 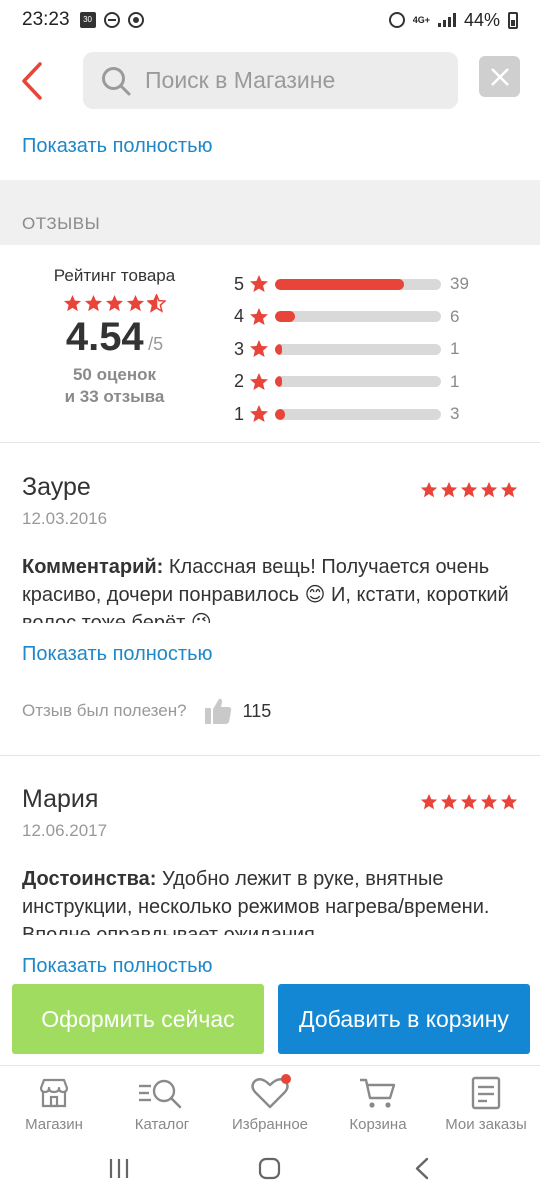 I want to click on order-now-button: Оформить сейчас, so click(x=138, y=1019).